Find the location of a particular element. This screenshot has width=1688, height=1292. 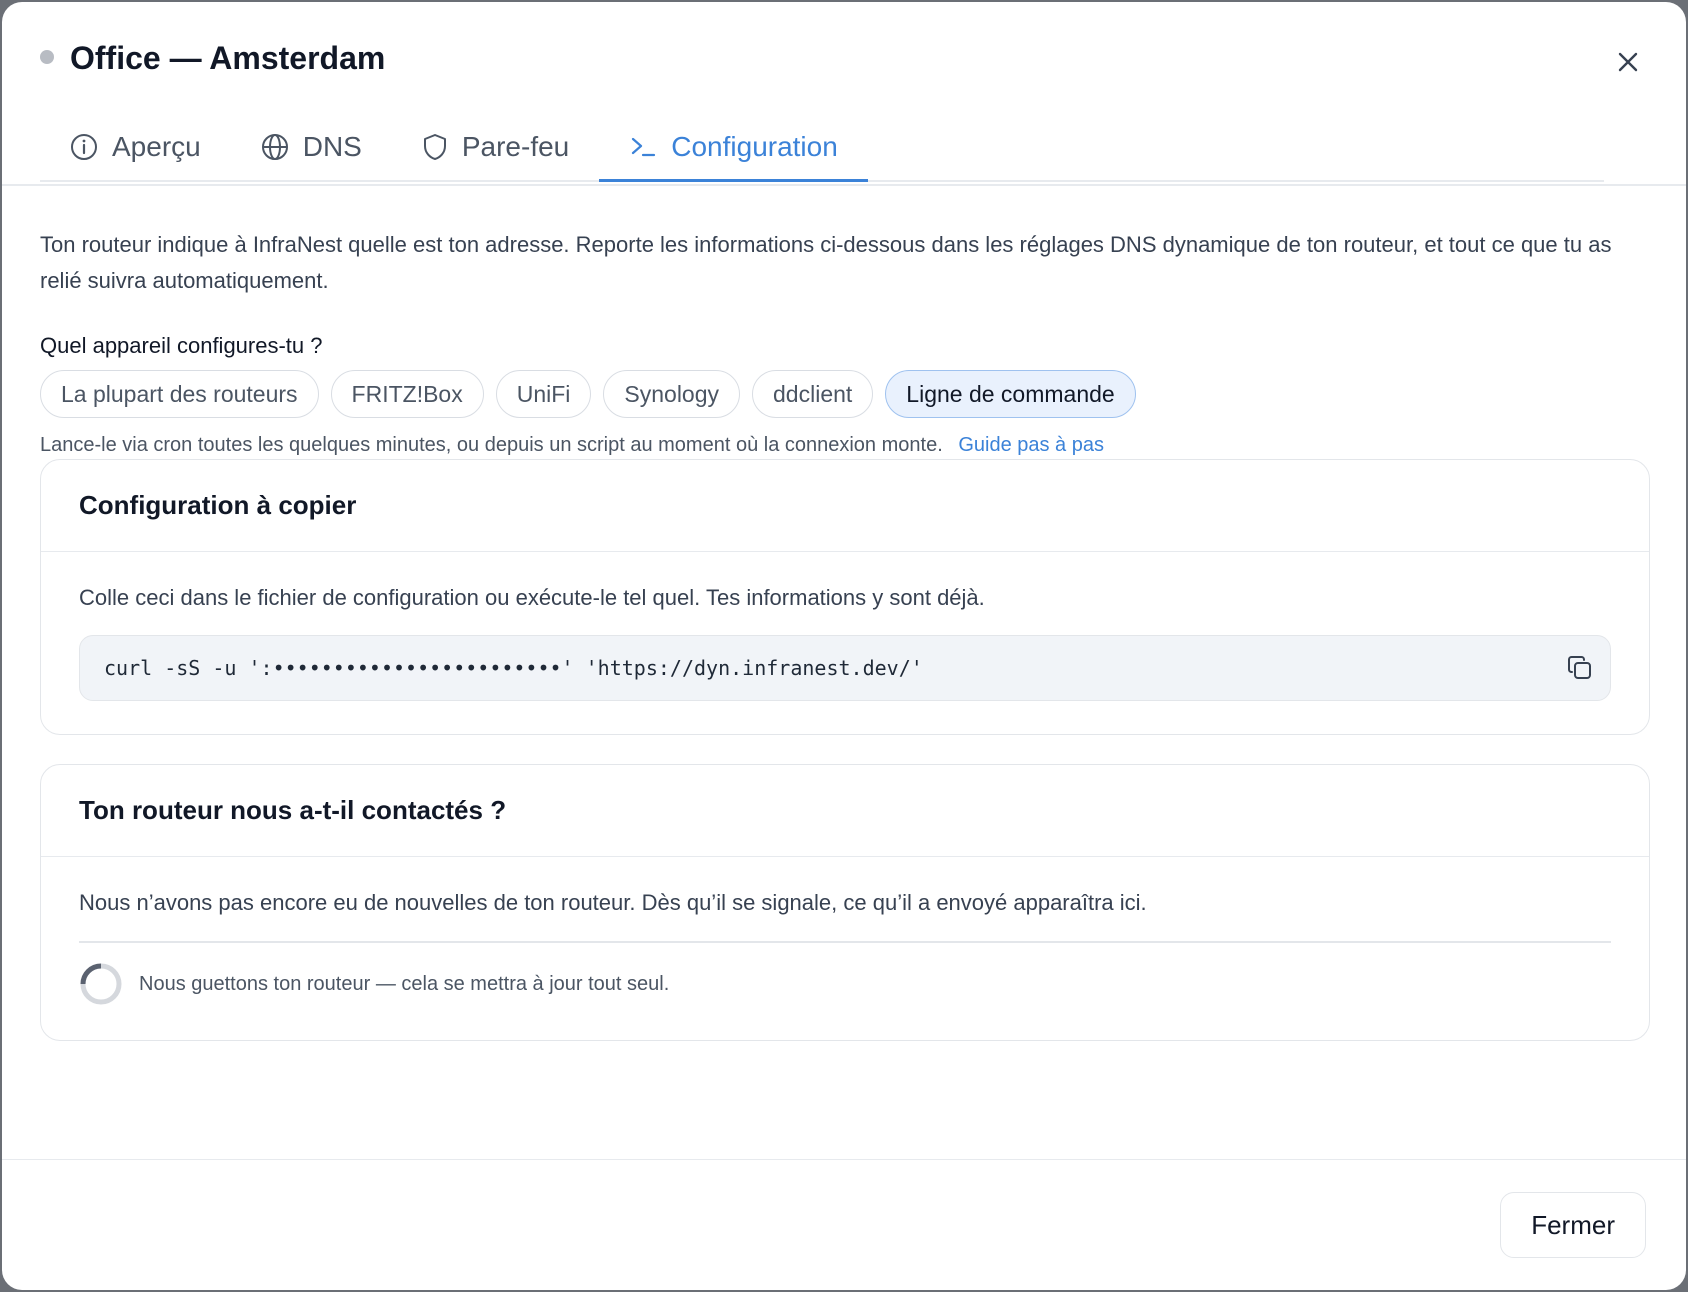

terminal-icon is located at coordinates (644, 146).